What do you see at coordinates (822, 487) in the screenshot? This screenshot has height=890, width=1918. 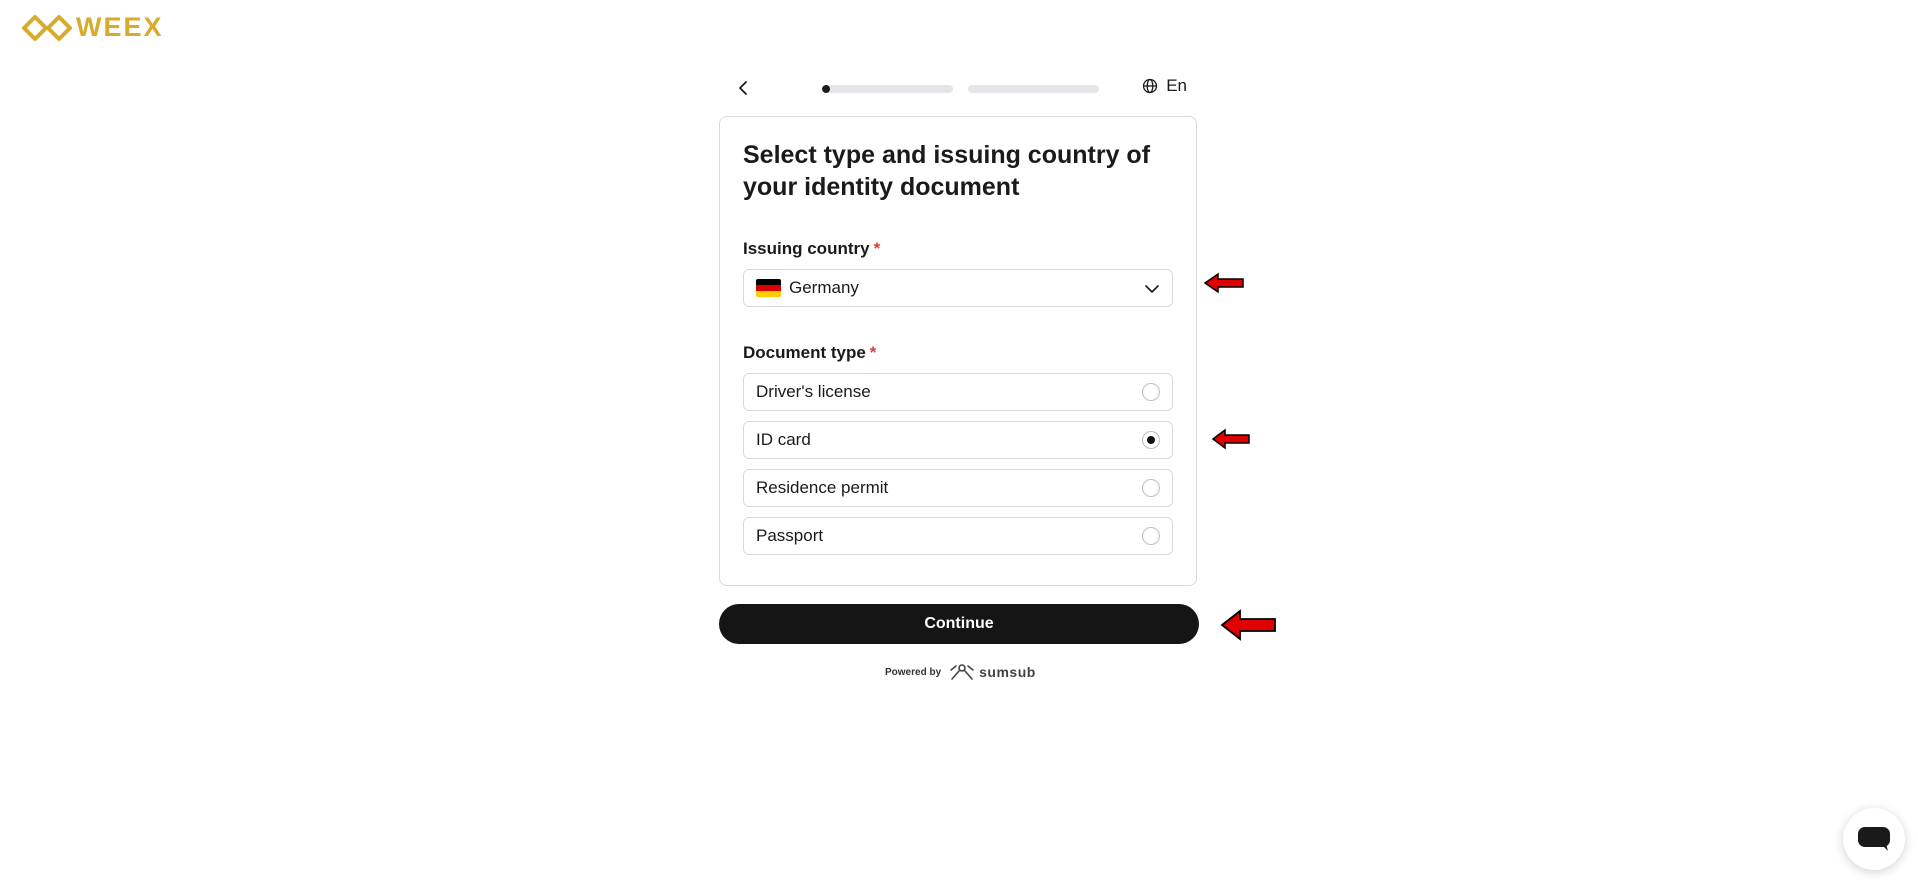 I see `option-label: Residence permit` at bounding box center [822, 487].